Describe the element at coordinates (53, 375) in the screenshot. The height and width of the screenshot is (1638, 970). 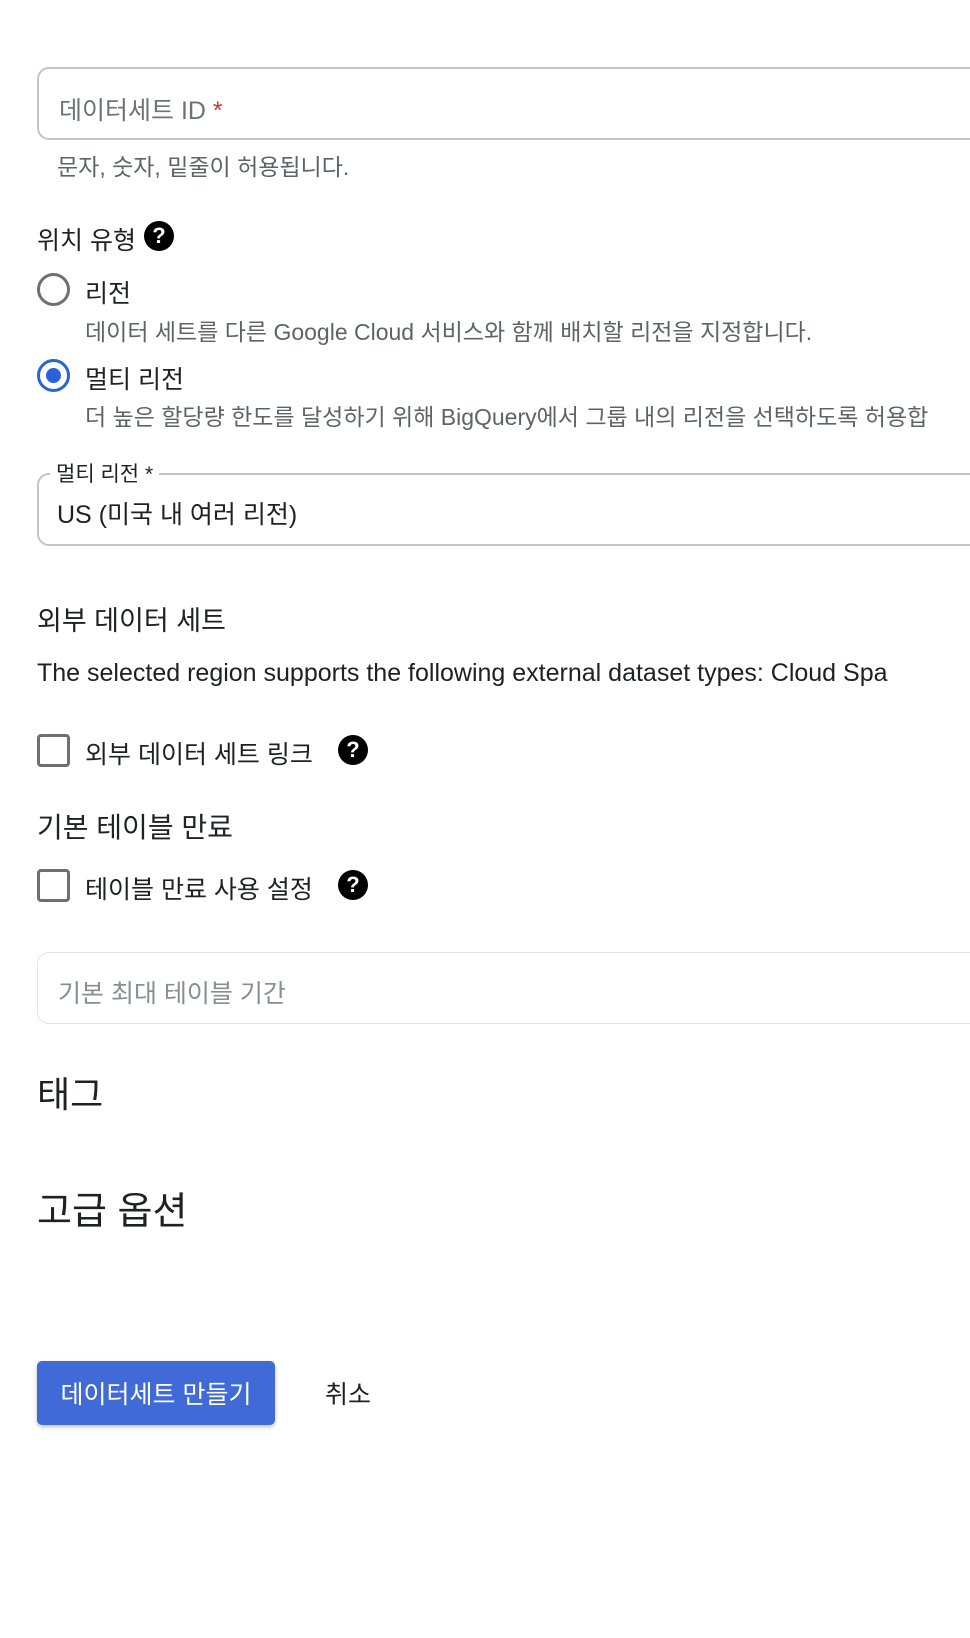
I see `radio-multi-region` at that location.